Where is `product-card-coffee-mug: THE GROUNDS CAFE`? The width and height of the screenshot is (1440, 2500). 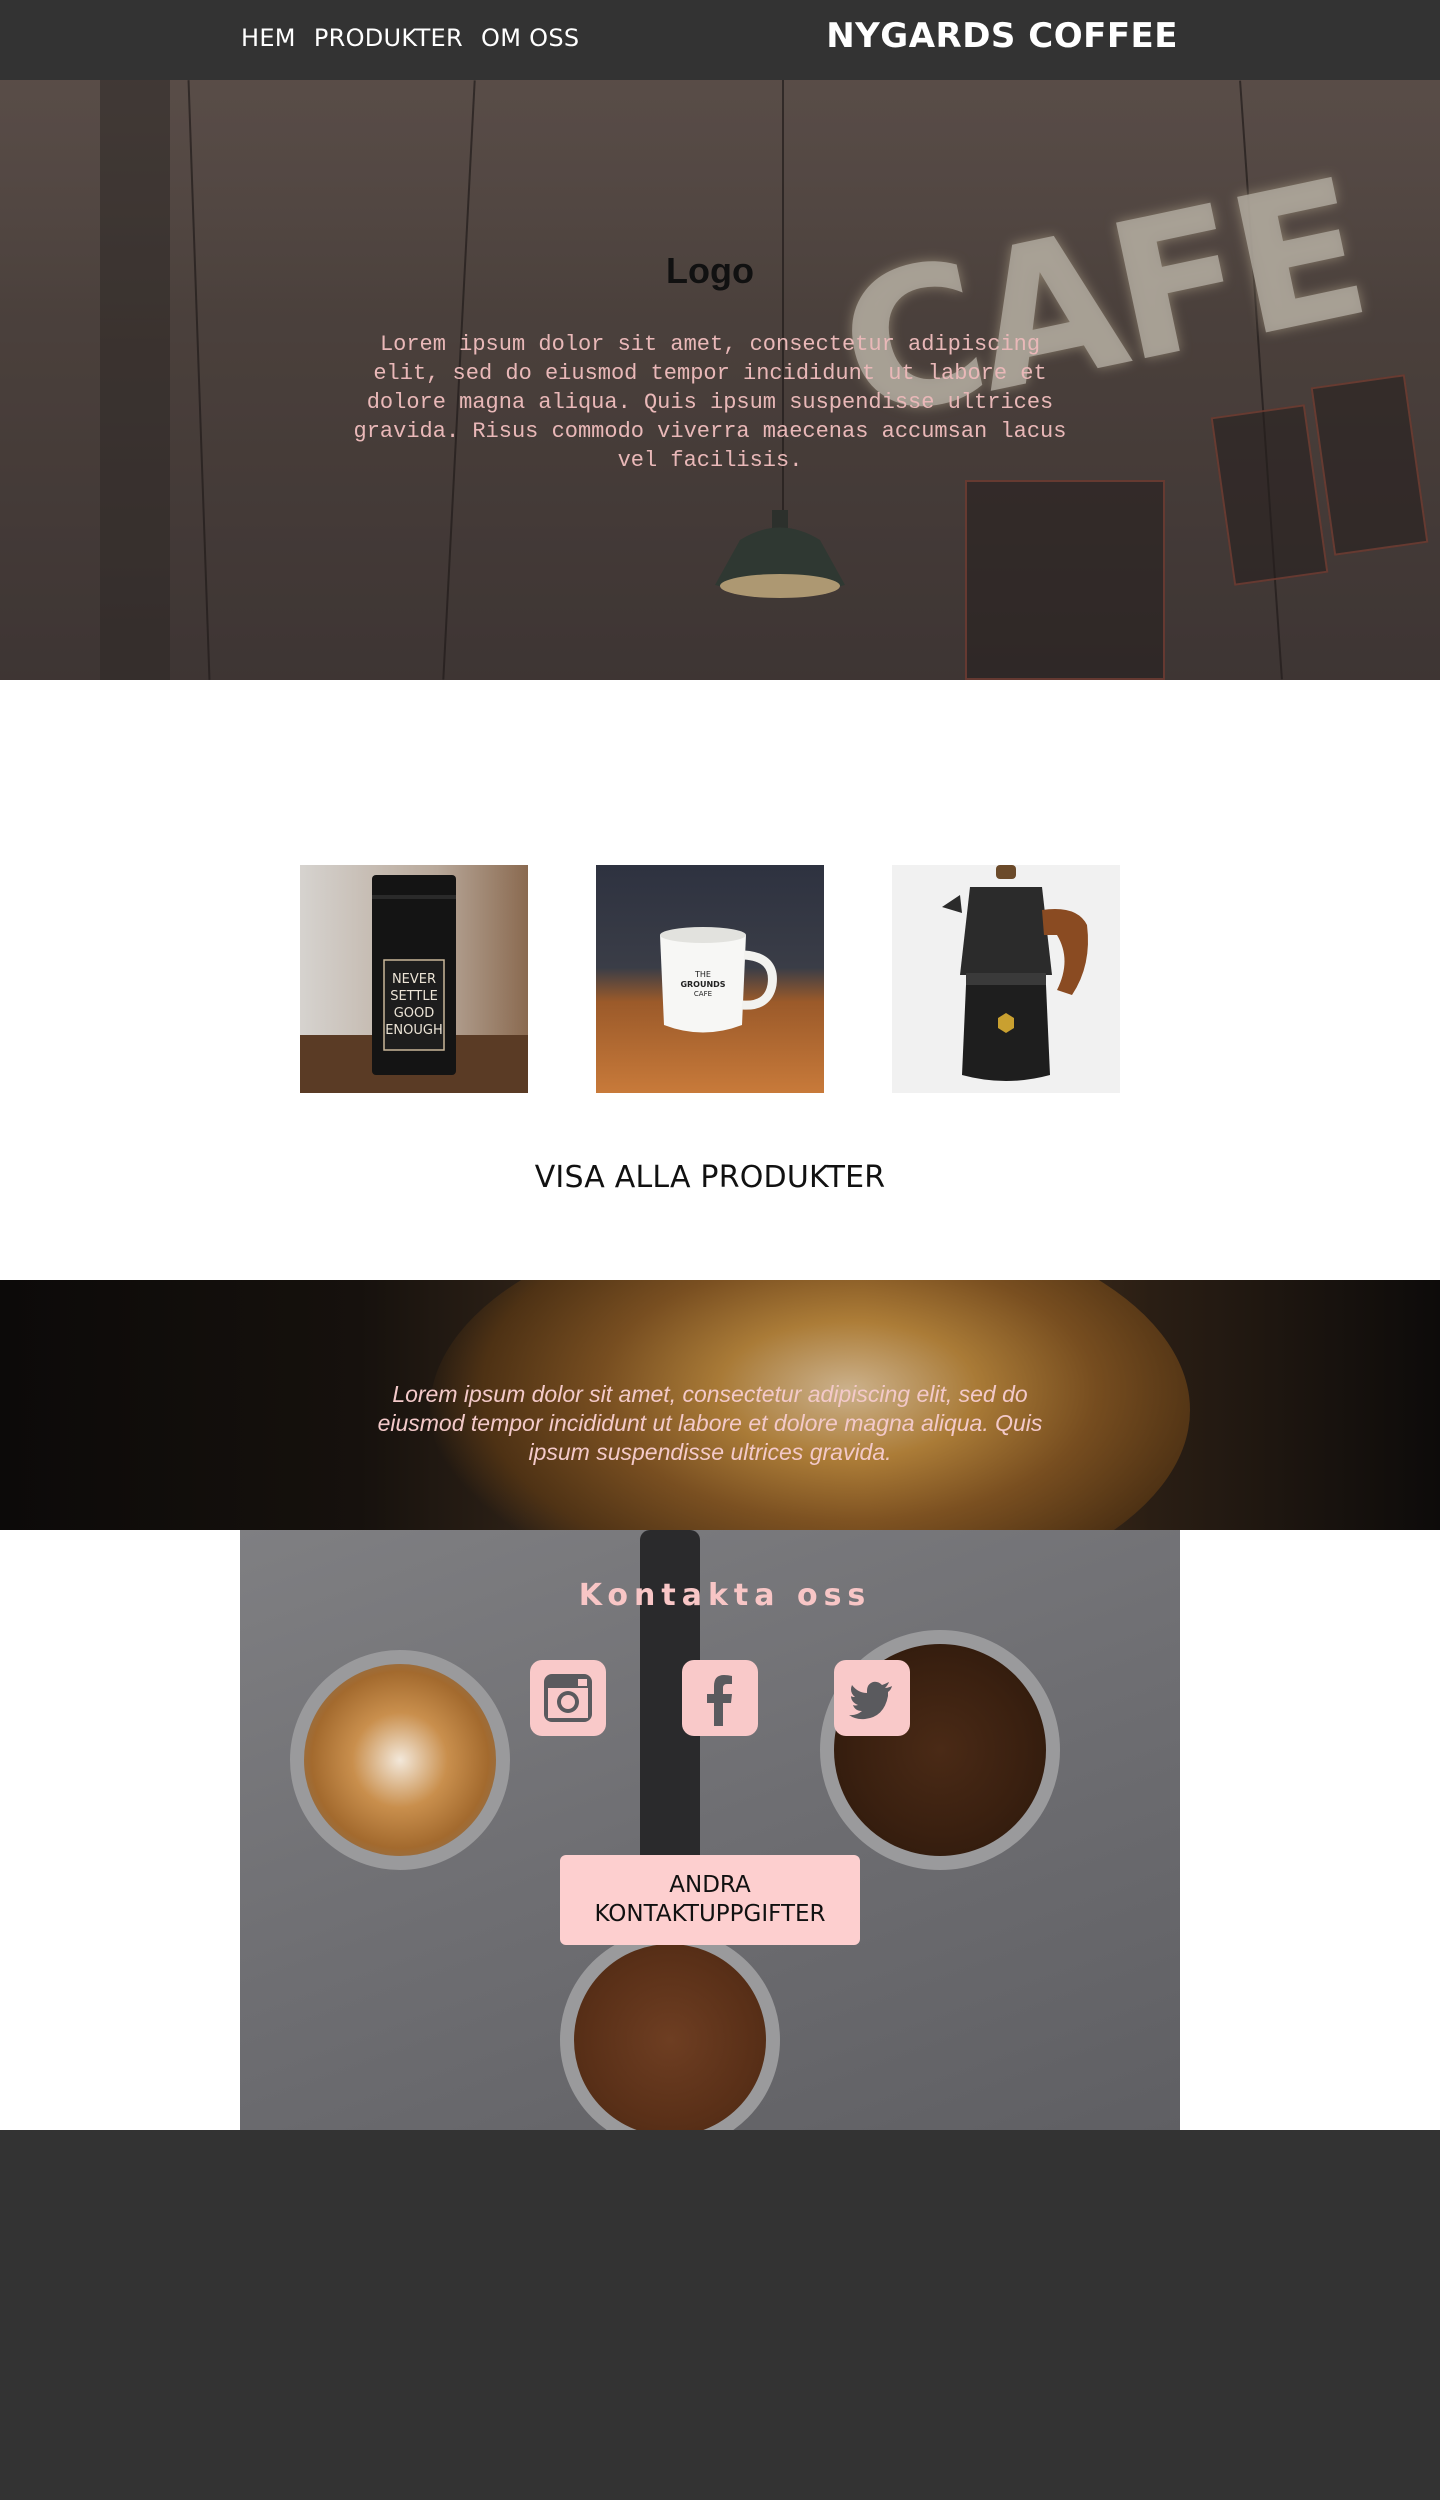
product-card-coffee-mug: THE GROUNDS CAFE is located at coordinates (710, 979).